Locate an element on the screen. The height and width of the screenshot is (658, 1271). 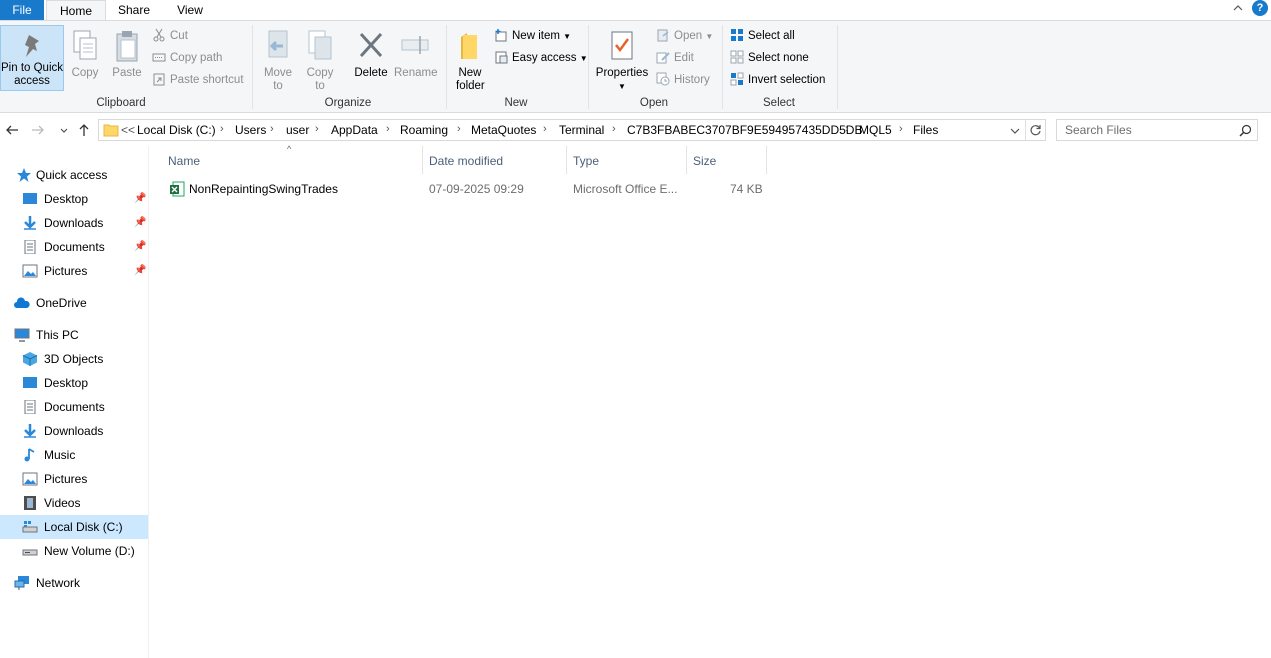
sidebar-item-documents: Documents is located at coordinates (74, 407).